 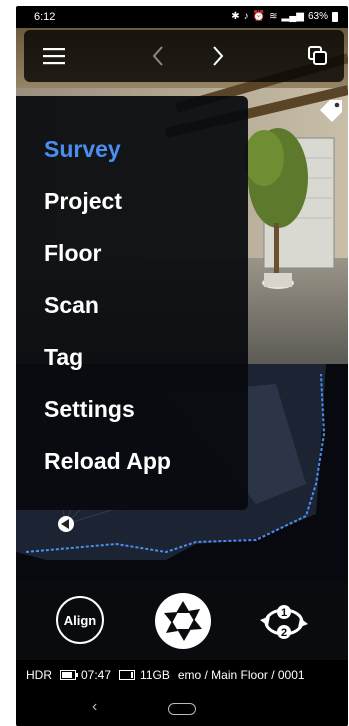 I want to click on menu-item-tag: Tag, so click(x=63, y=357).